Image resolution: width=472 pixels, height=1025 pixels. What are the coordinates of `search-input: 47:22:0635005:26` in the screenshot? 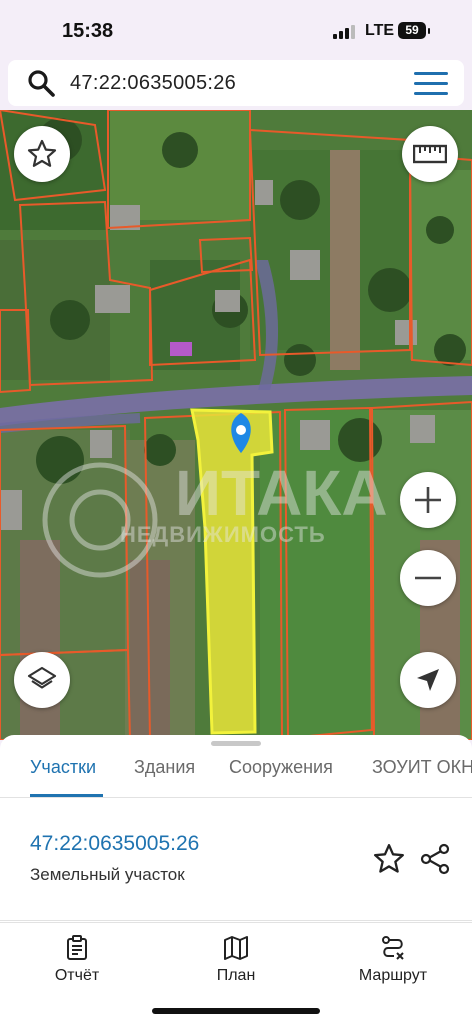 It's located at (153, 83).